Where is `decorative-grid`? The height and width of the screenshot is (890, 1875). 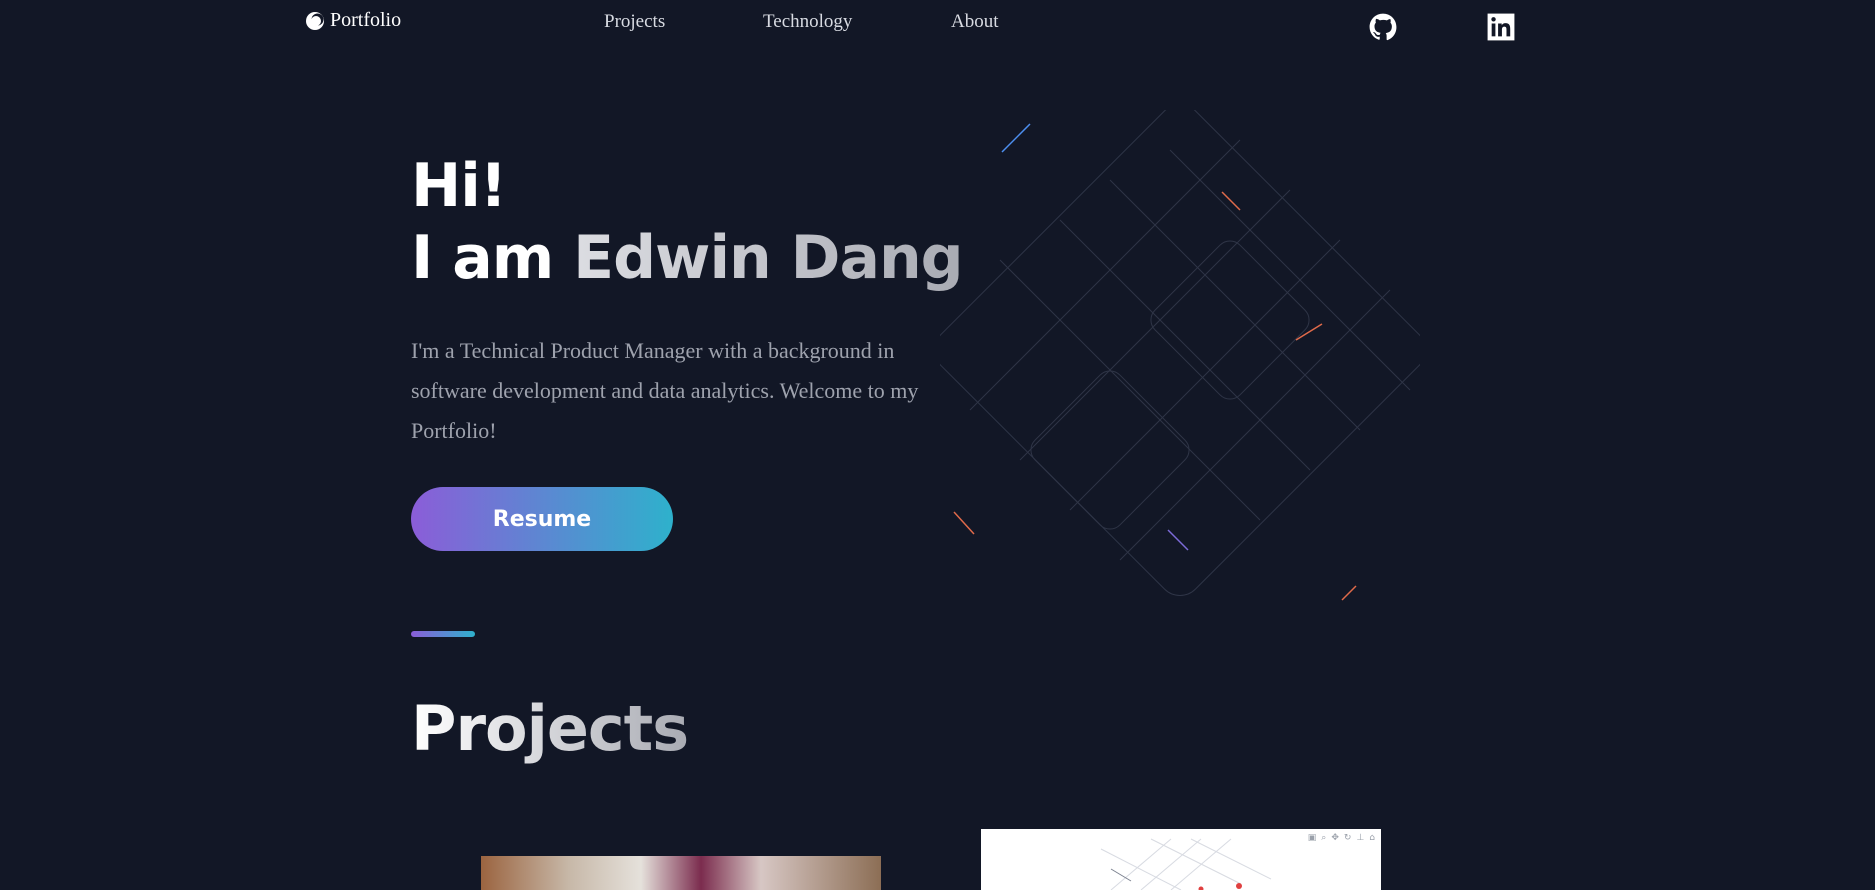
decorative-grid is located at coordinates (1180, 355).